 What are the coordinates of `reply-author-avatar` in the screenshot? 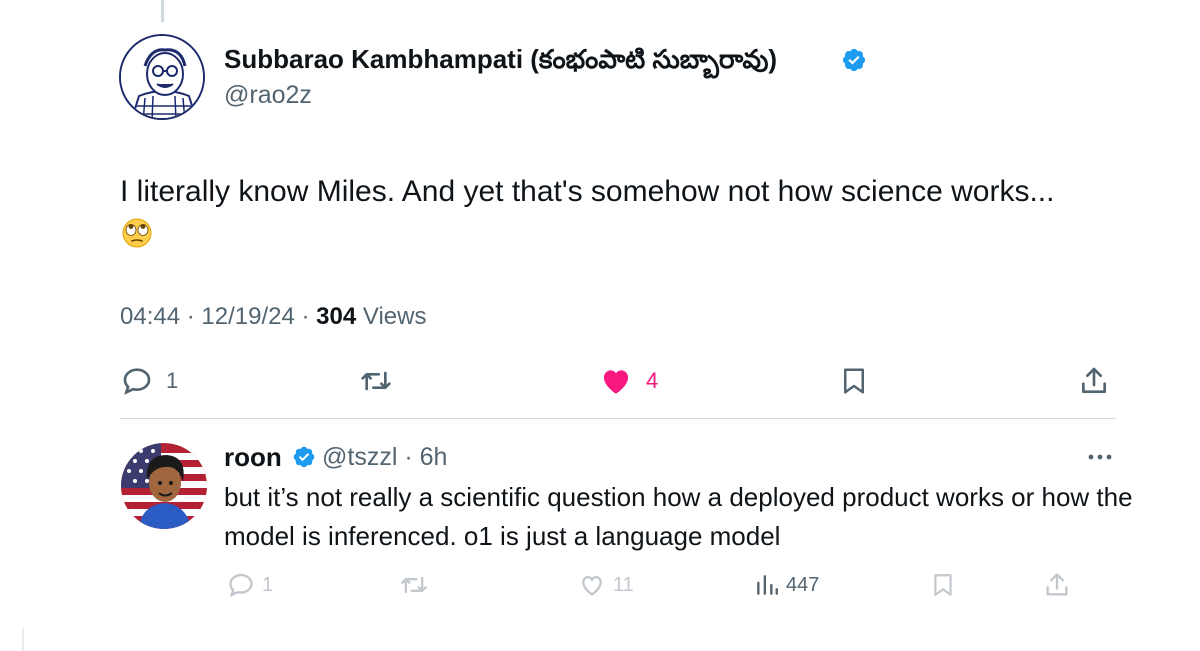 It's located at (164, 486).